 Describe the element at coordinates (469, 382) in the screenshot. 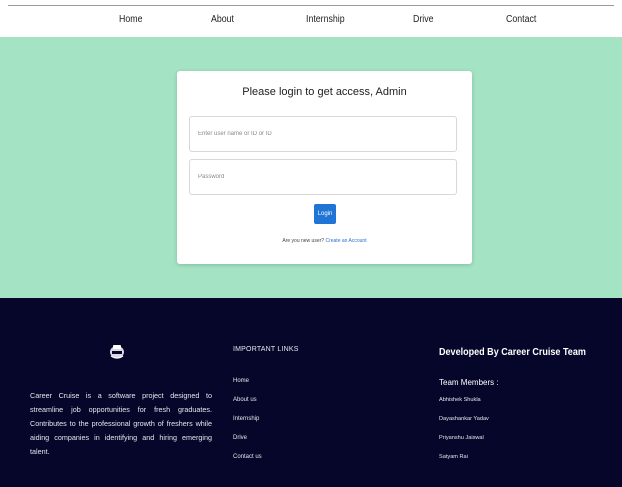

I see `team-members-heading: Team Members :` at that location.